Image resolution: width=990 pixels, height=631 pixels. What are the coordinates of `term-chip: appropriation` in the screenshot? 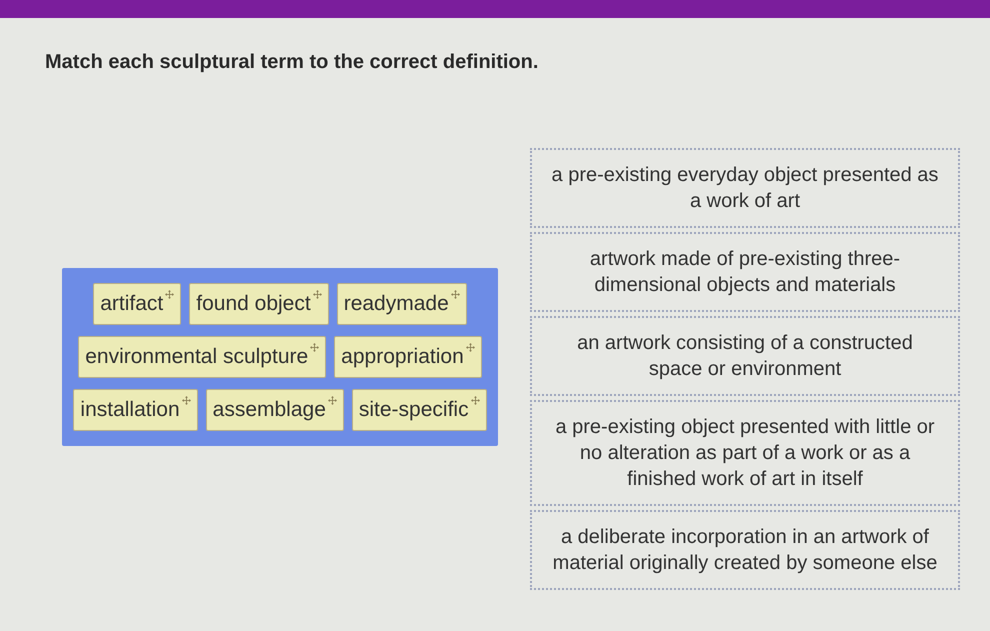 It's located at (408, 357).